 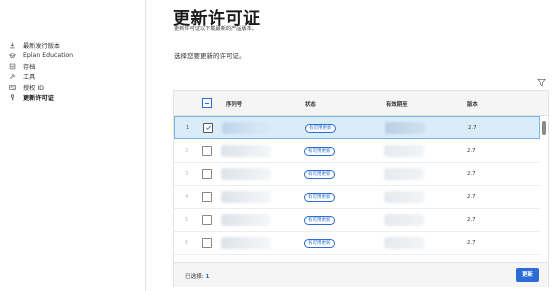 I want to click on column-header-status: 状态, so click(x=310, y=104).